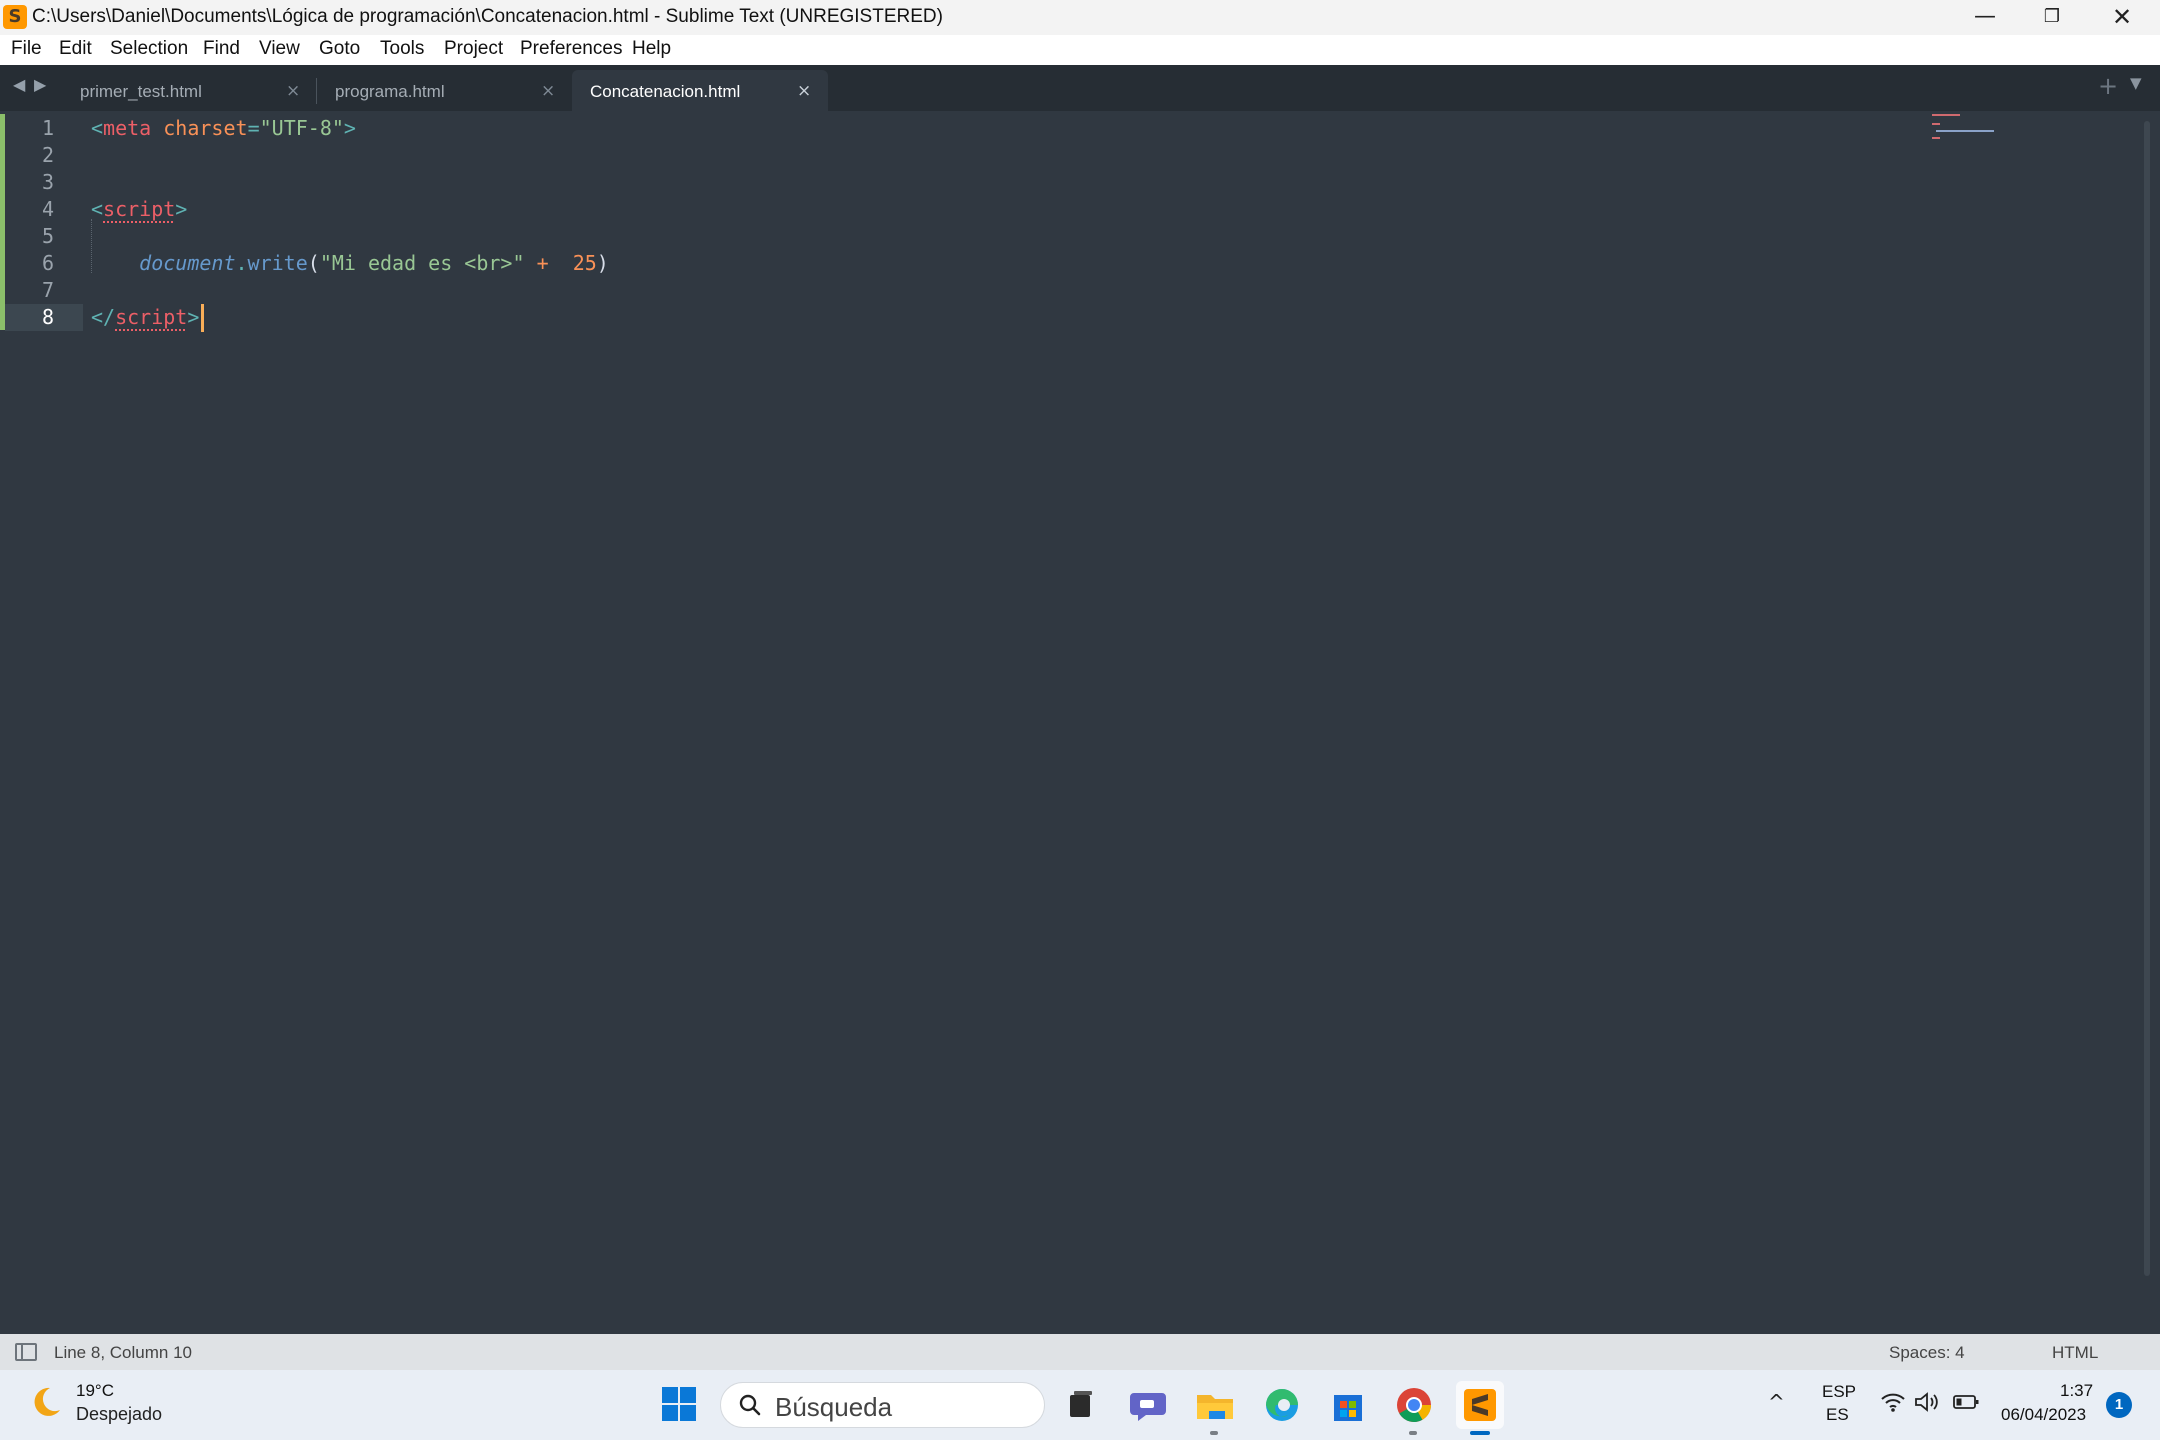  I want to click on menu-selection: Selection, so click(149, 49).